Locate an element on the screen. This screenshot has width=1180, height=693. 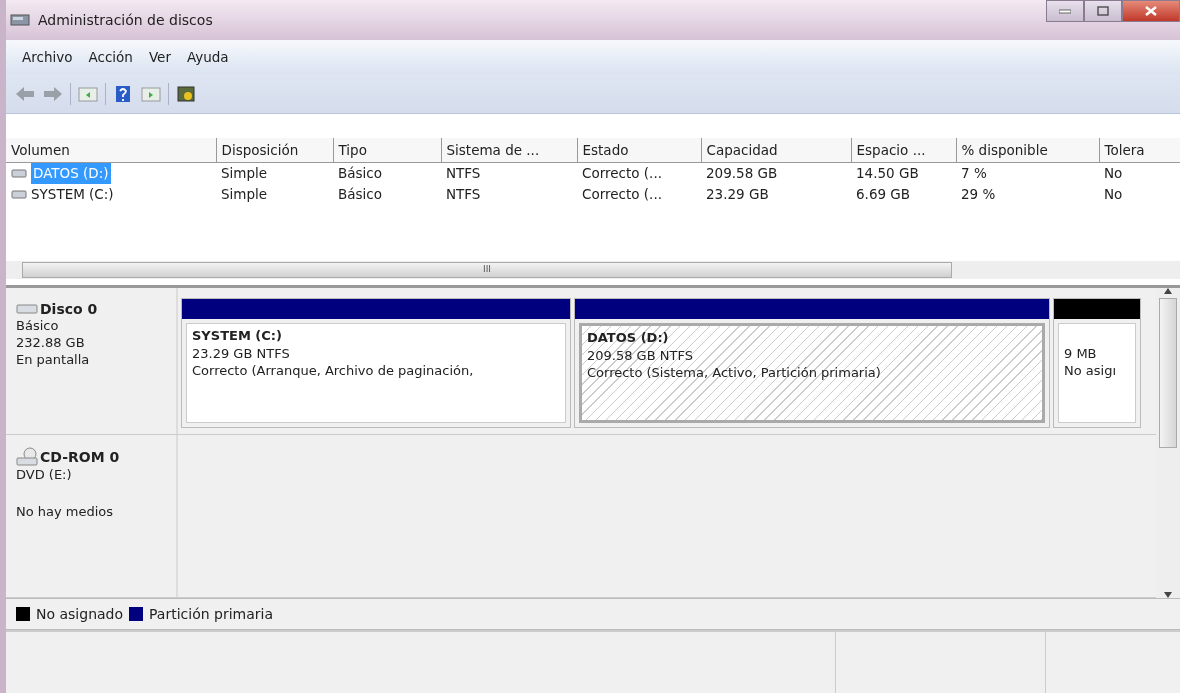
grip-mark: III is located at coordinates (487, 270).